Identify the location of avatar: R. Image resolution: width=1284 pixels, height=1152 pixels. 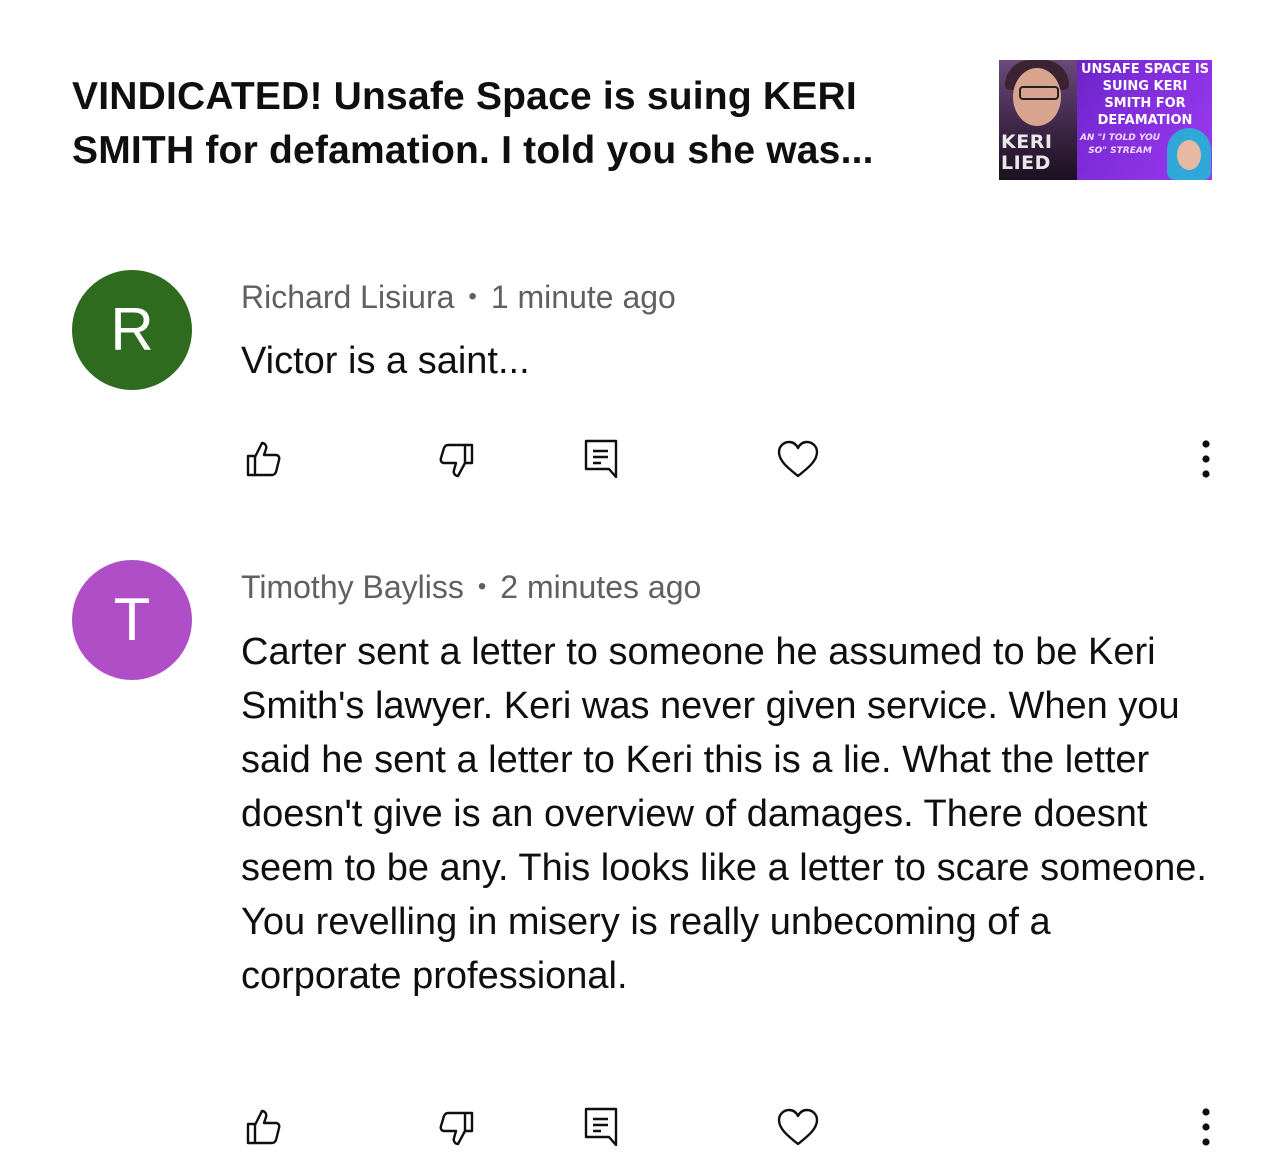
(132, 330).